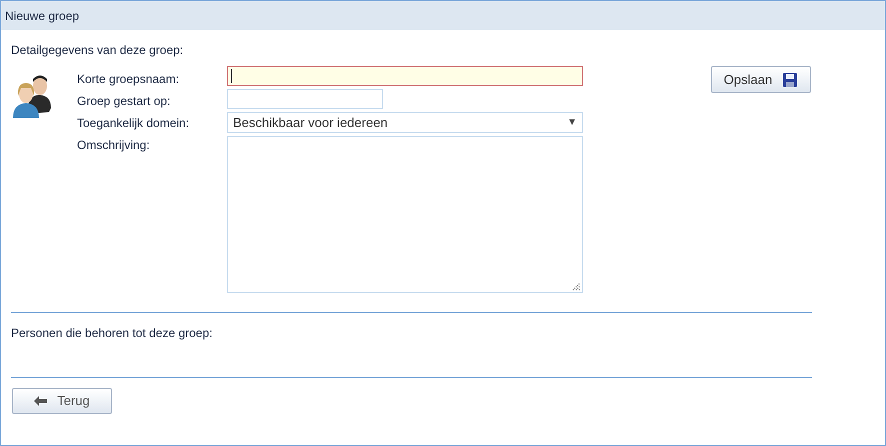 This screenshot has width=886, height=446. I want to click on field-label: Toegankelijk domein:, so click(133, 123).